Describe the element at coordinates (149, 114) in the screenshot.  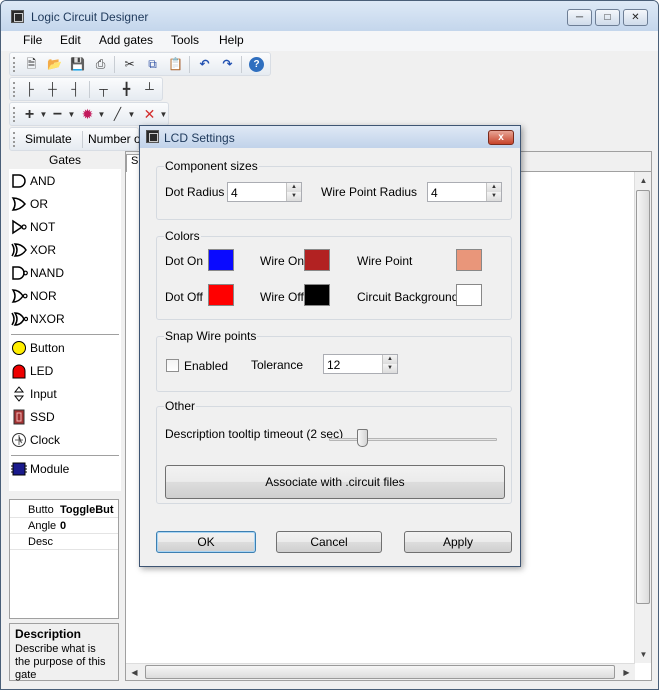
I see `delete-icon: ✕` at that location.